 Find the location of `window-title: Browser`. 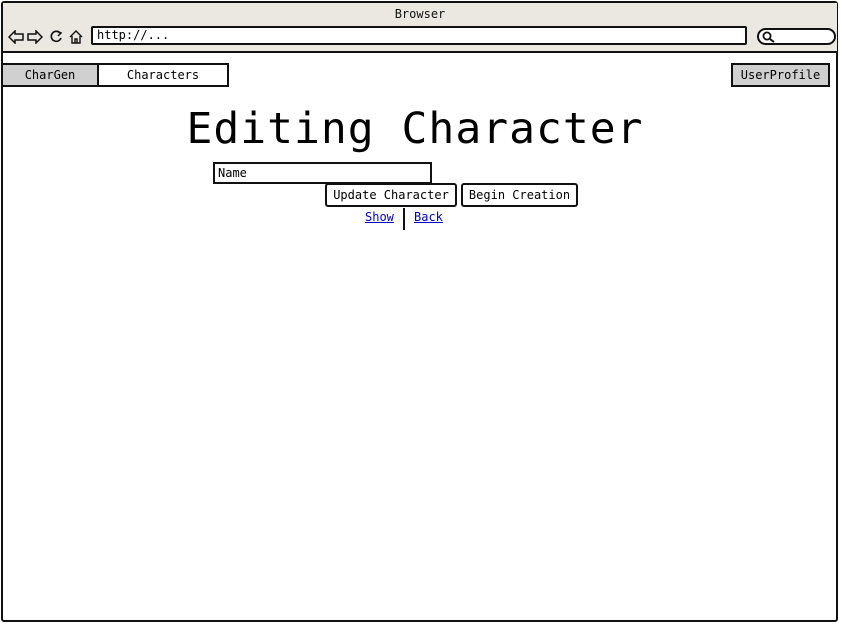

window-title: Browser is located at coordinates (420, 14).